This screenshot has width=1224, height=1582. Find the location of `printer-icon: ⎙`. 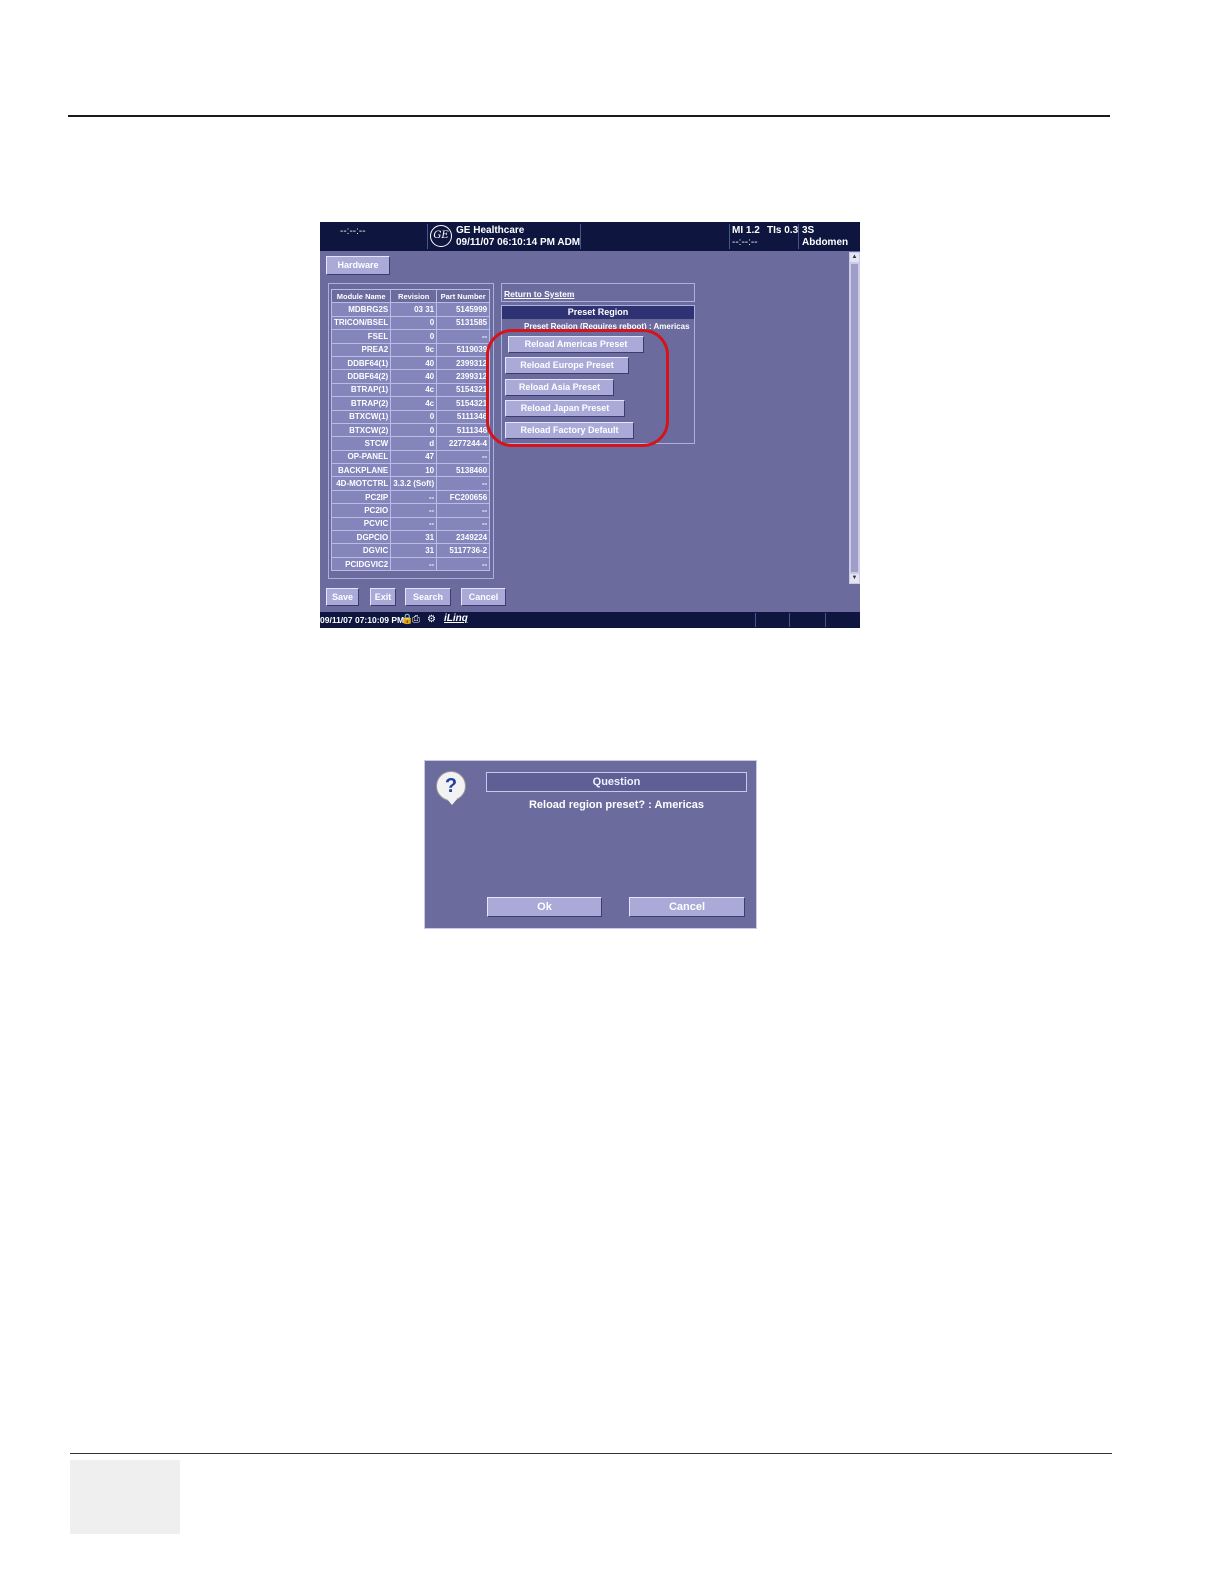

printer-icon: ⎙ is located at coordinates (416, 620).